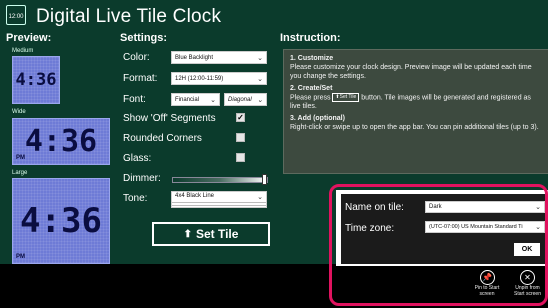  Describe the element at coordinates (346, 97) in the screenshot. I see `set-tile-inline-icon: ⬆Set Tile` at that location.